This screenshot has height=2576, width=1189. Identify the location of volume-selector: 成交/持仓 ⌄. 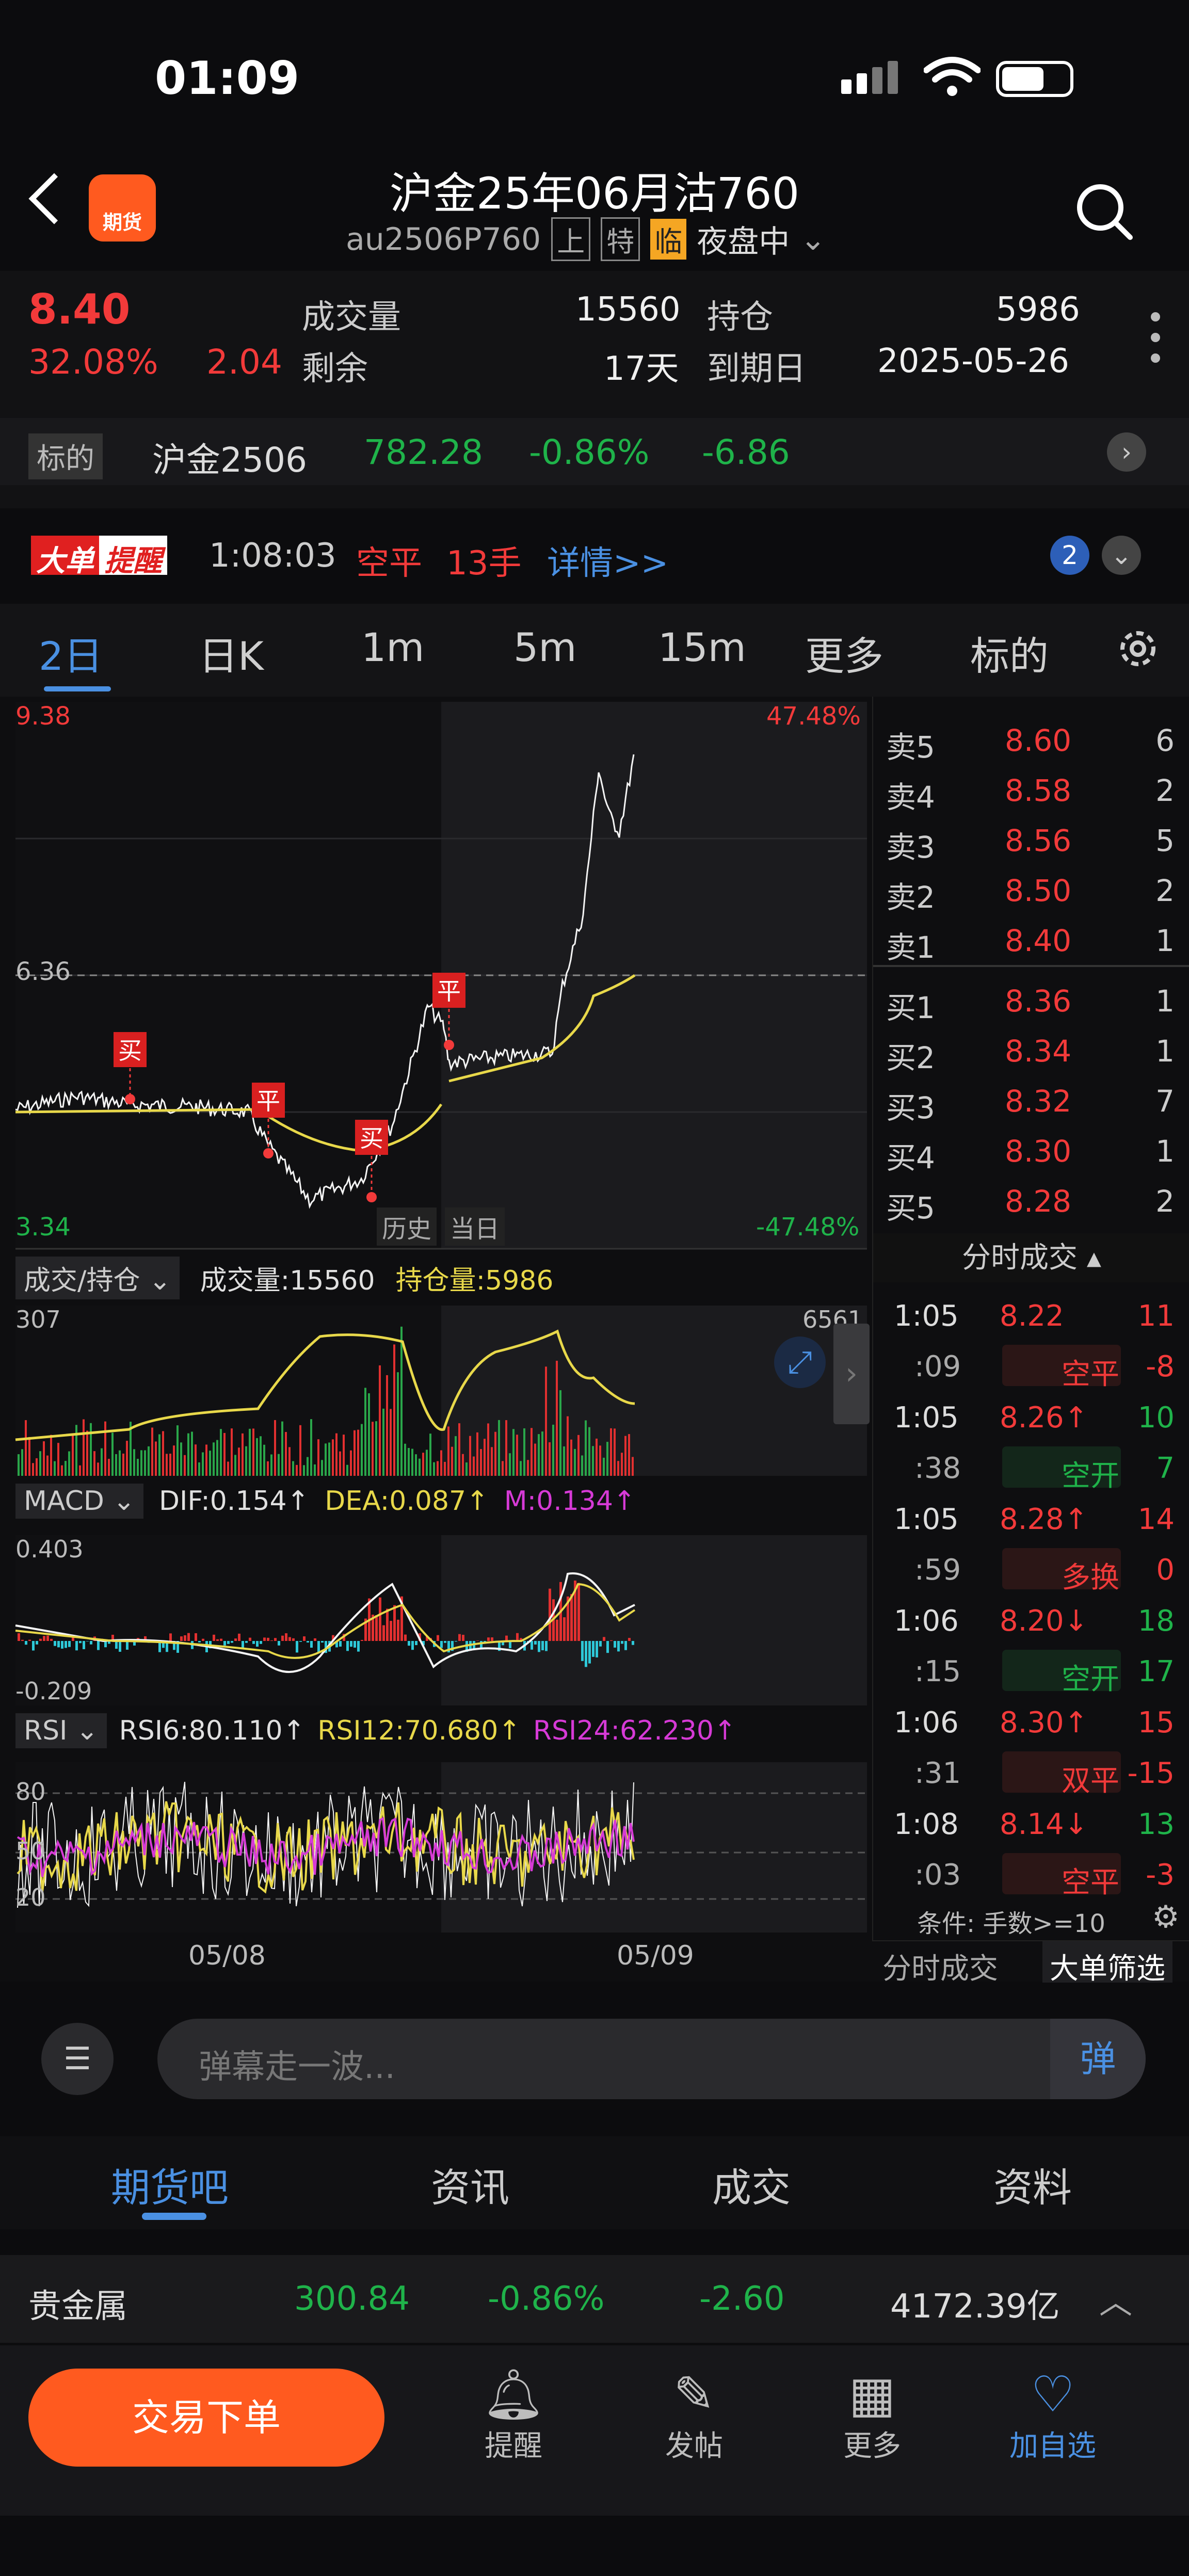
(97, 1278).